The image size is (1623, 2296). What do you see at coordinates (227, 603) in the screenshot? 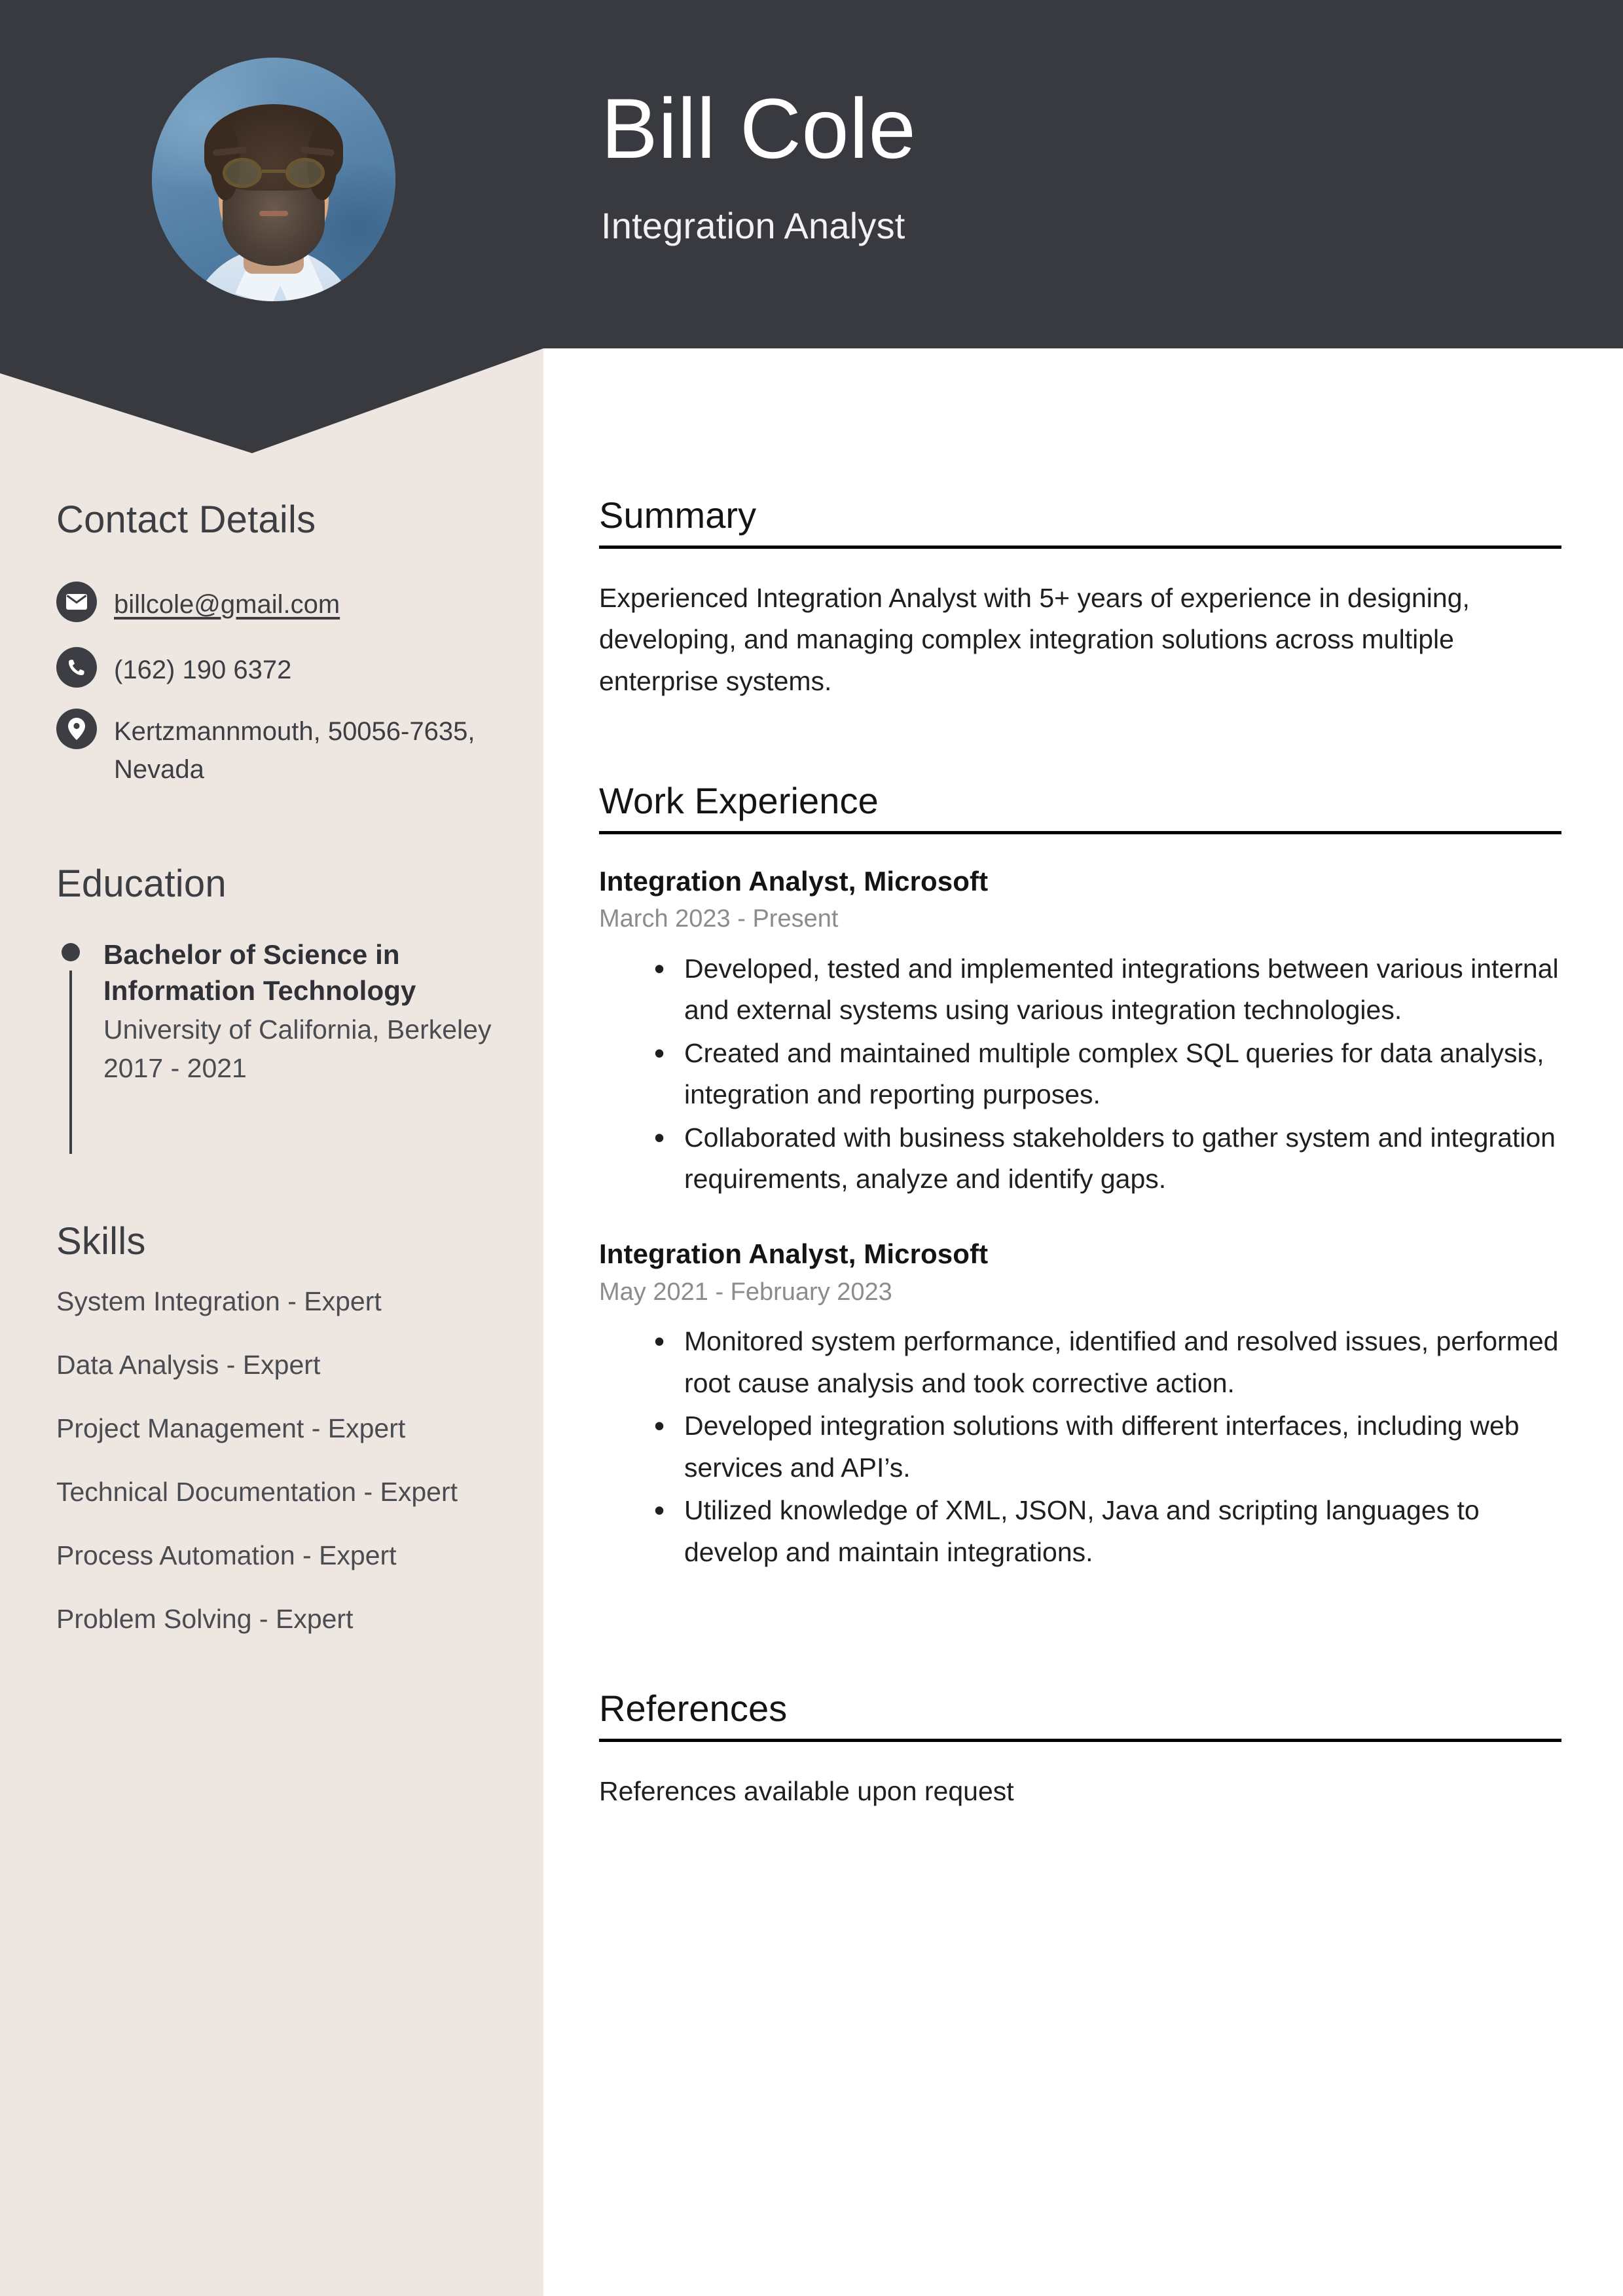
I see `contact-email-value: billcole@gmail.com` at bounding box center [227, 603].